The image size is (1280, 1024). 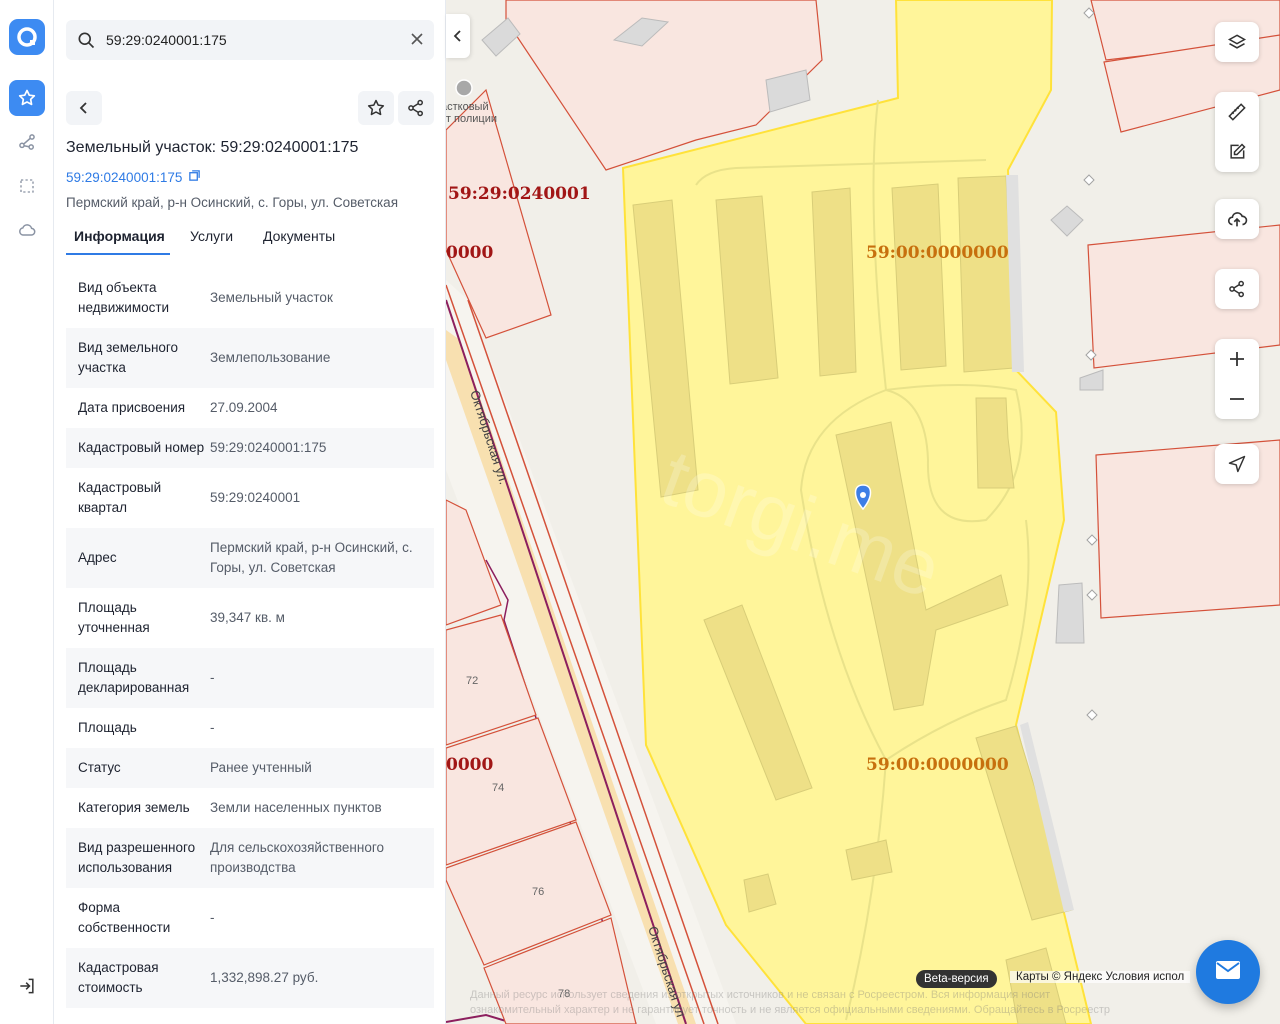 I want to click on property-key: Форма собственности, so click(x=124, y=917).